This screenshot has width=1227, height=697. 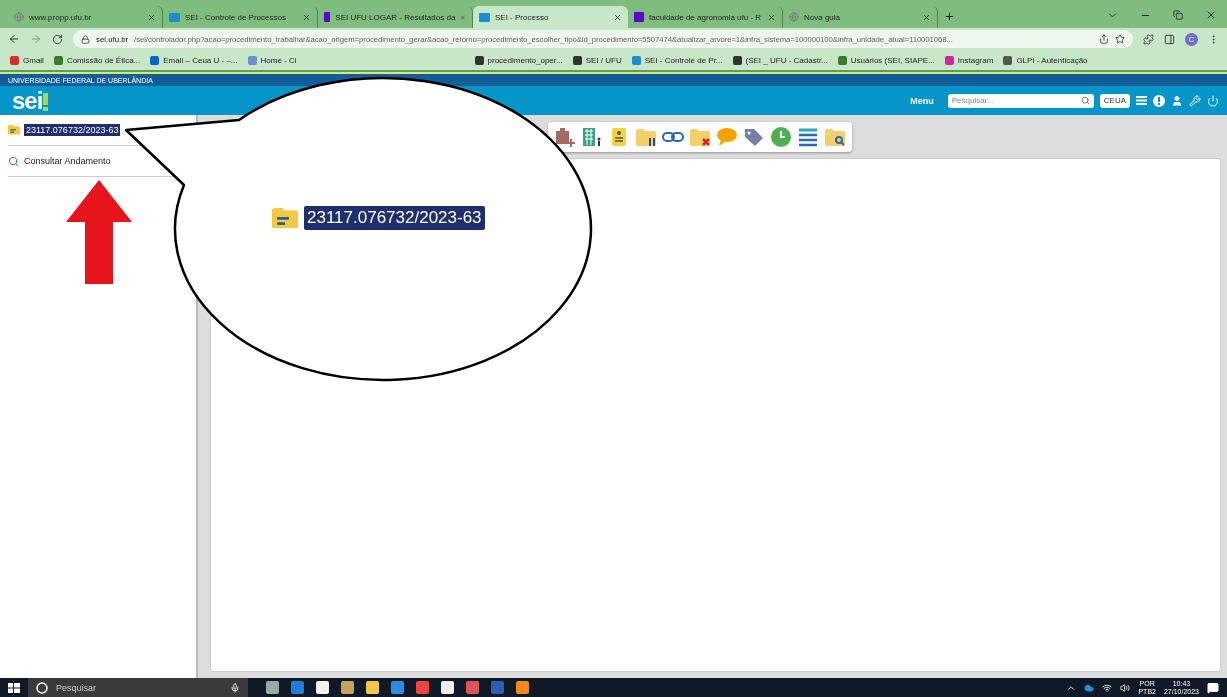 What do you see at coordinates (1195, 100) in the screenshot?
I see `tools-icon` at bounding box center [1195, 100].